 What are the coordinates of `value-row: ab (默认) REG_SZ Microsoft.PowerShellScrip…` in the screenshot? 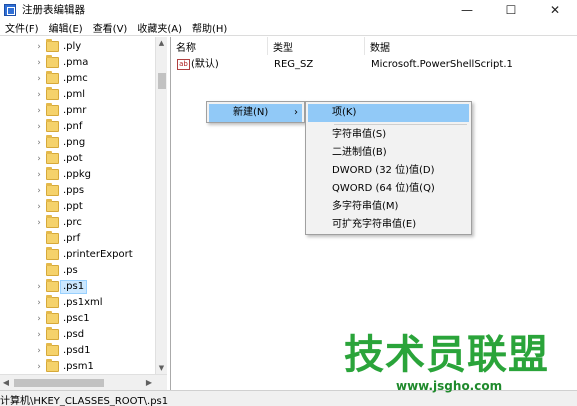 It's located at (374, 65).